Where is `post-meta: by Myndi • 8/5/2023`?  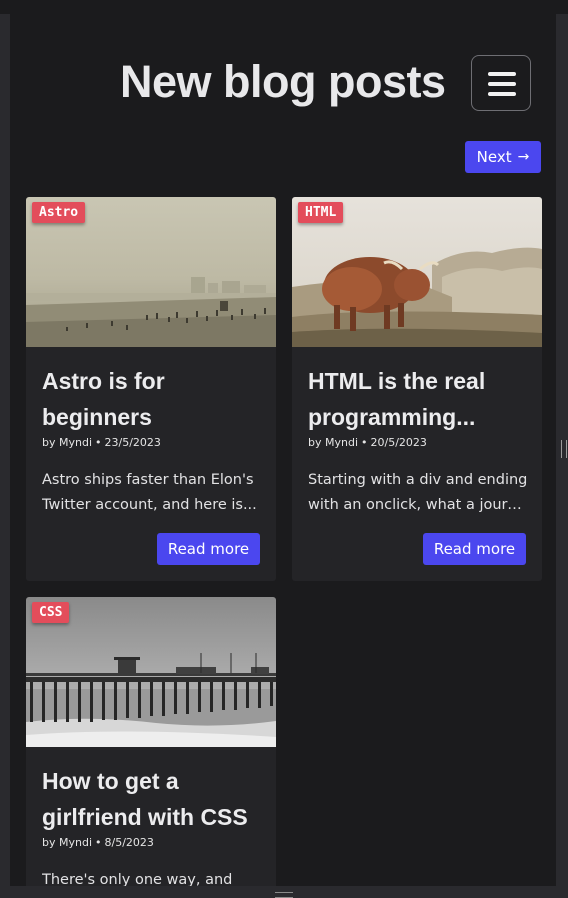
post-meta: by Myndi • 8/5/2023 is located at coordinates (98, 842).